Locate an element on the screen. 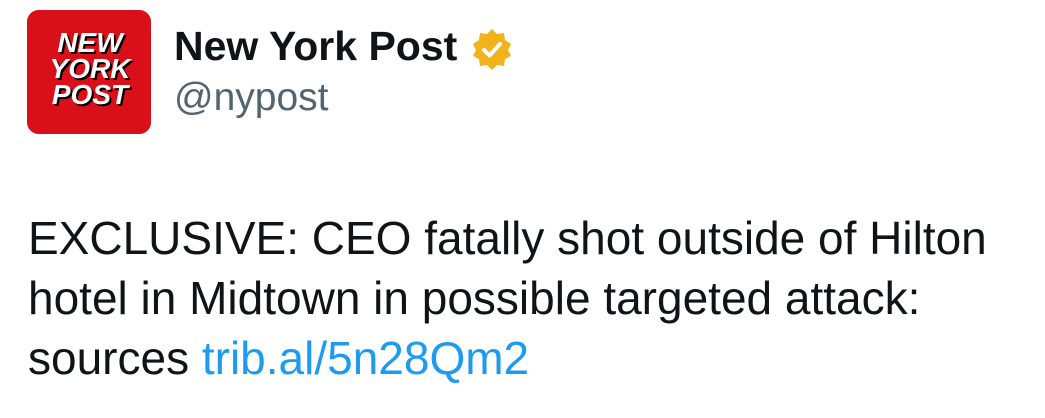  verified-badge-shape is located at coordinates (492, 49).